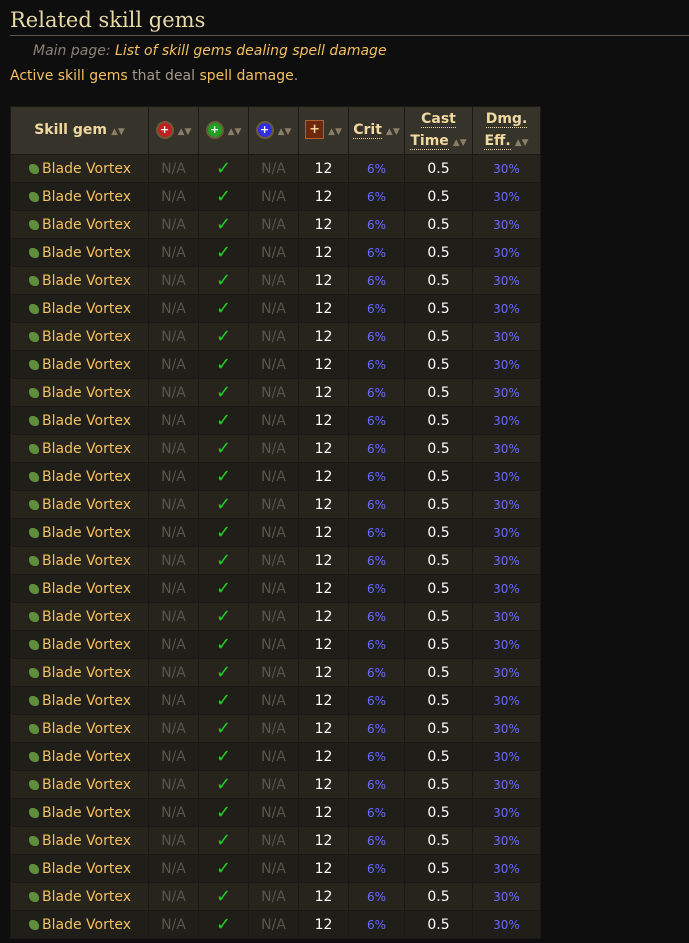  I want to click on active-skill-gems-link: Active skill gems, so click(69, 76).